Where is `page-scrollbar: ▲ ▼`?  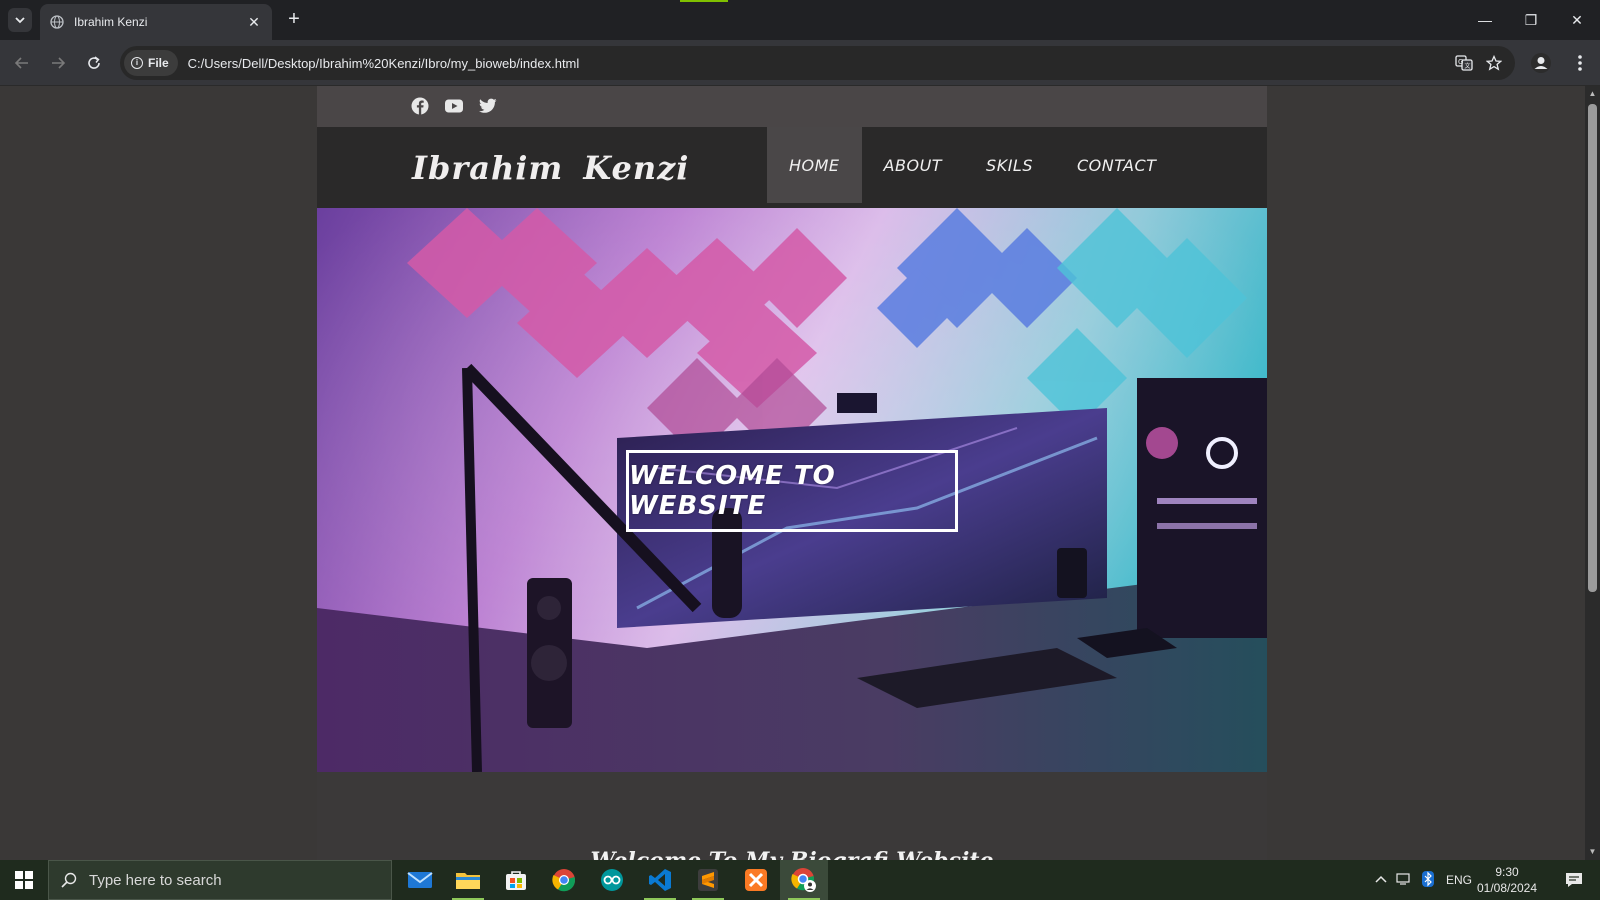 page-scrollbar: ▲ ▼ is located at coordinates (1592, 473).